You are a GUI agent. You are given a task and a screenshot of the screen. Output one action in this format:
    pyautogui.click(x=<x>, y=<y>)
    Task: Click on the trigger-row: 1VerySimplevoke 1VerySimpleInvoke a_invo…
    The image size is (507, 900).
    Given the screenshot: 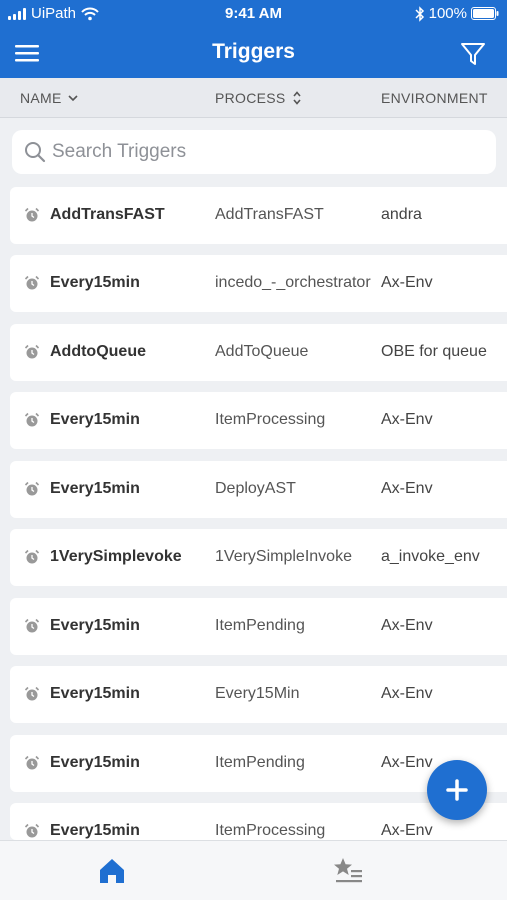 What is the action you would take?
    pyautogui.click(x=258, y=557)
    